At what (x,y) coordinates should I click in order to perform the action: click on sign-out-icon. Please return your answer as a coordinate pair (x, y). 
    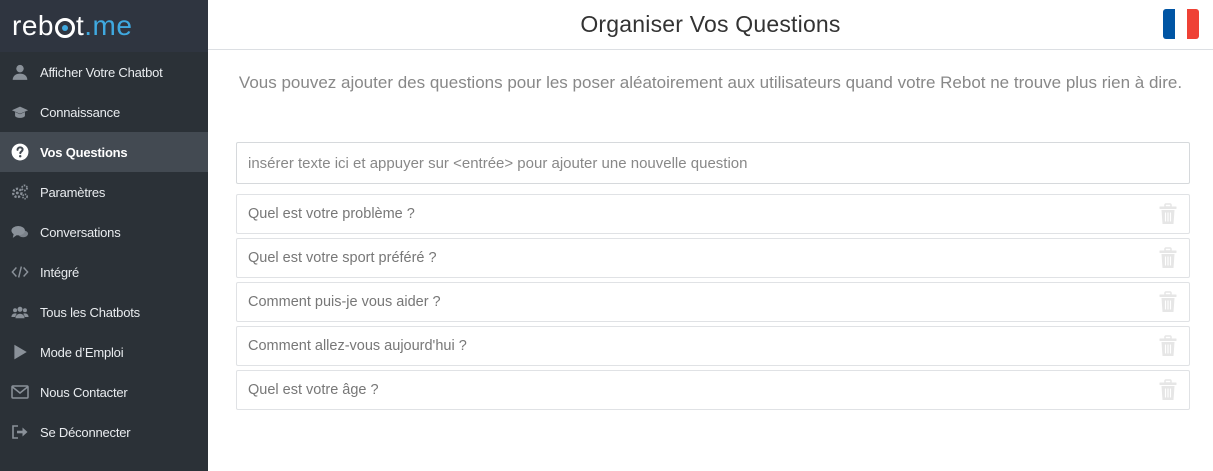
    Looking at the image, I should click on (20, 432).